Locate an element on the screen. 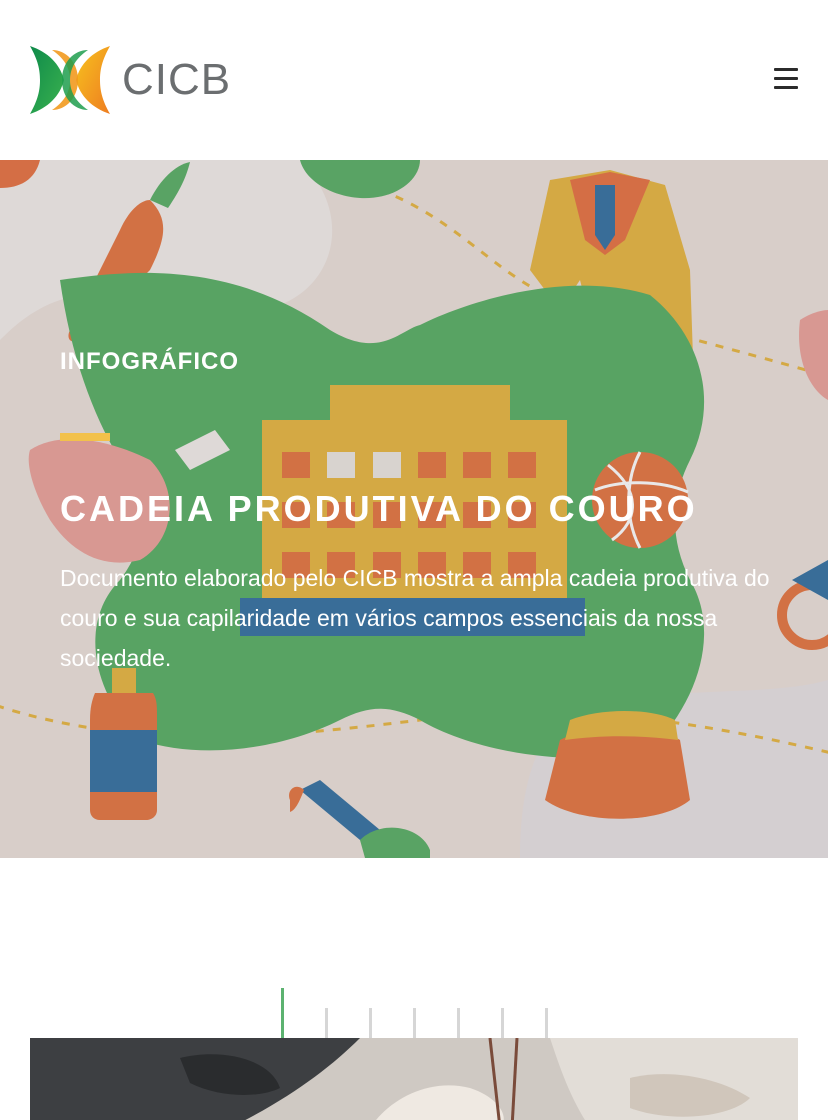 Image resolution: width=828 pixels, height=1120 pixels. leather-photo is located at coordinates (414, 1079).